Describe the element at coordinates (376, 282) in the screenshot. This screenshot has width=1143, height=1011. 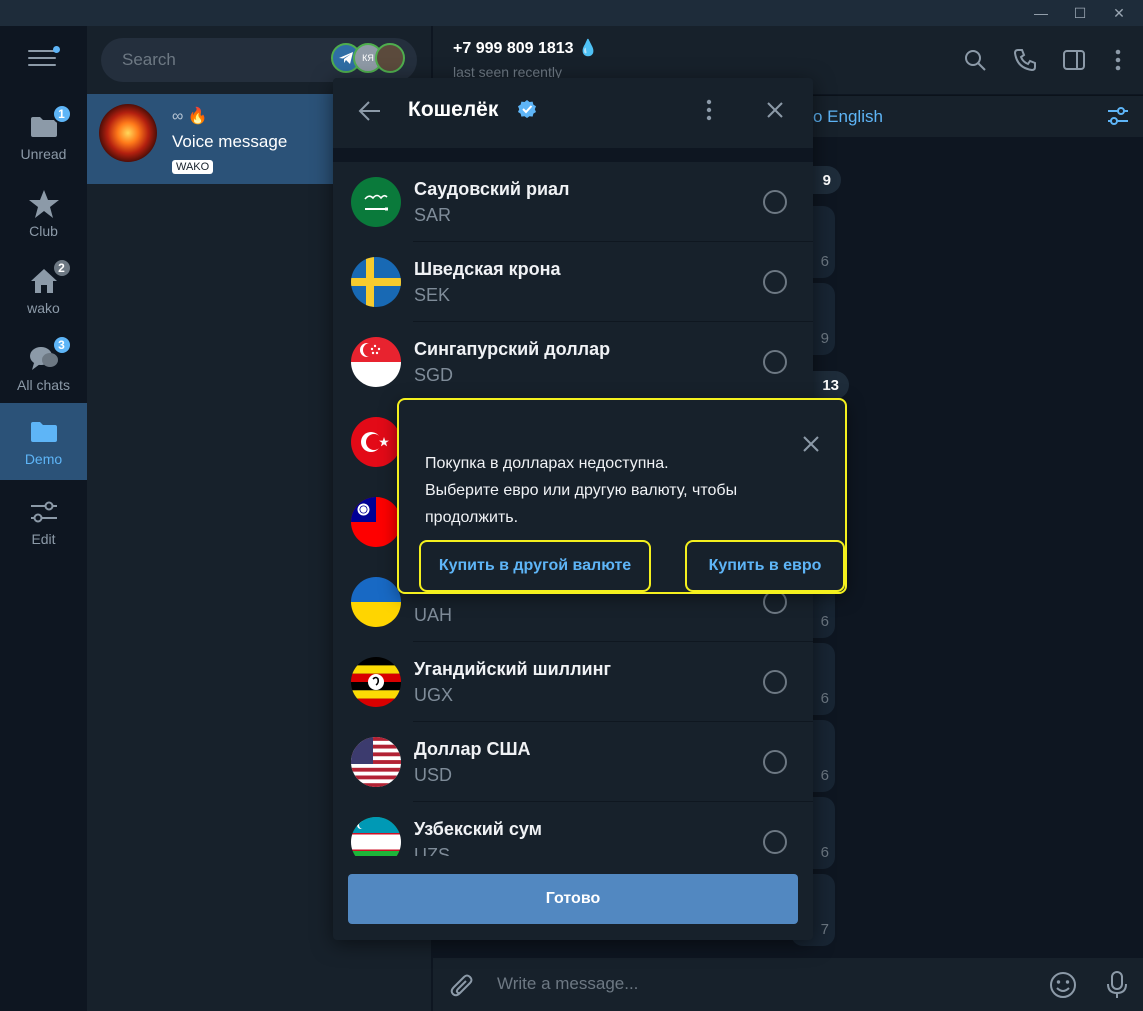
I see `sweden-flag-icon` at that location.